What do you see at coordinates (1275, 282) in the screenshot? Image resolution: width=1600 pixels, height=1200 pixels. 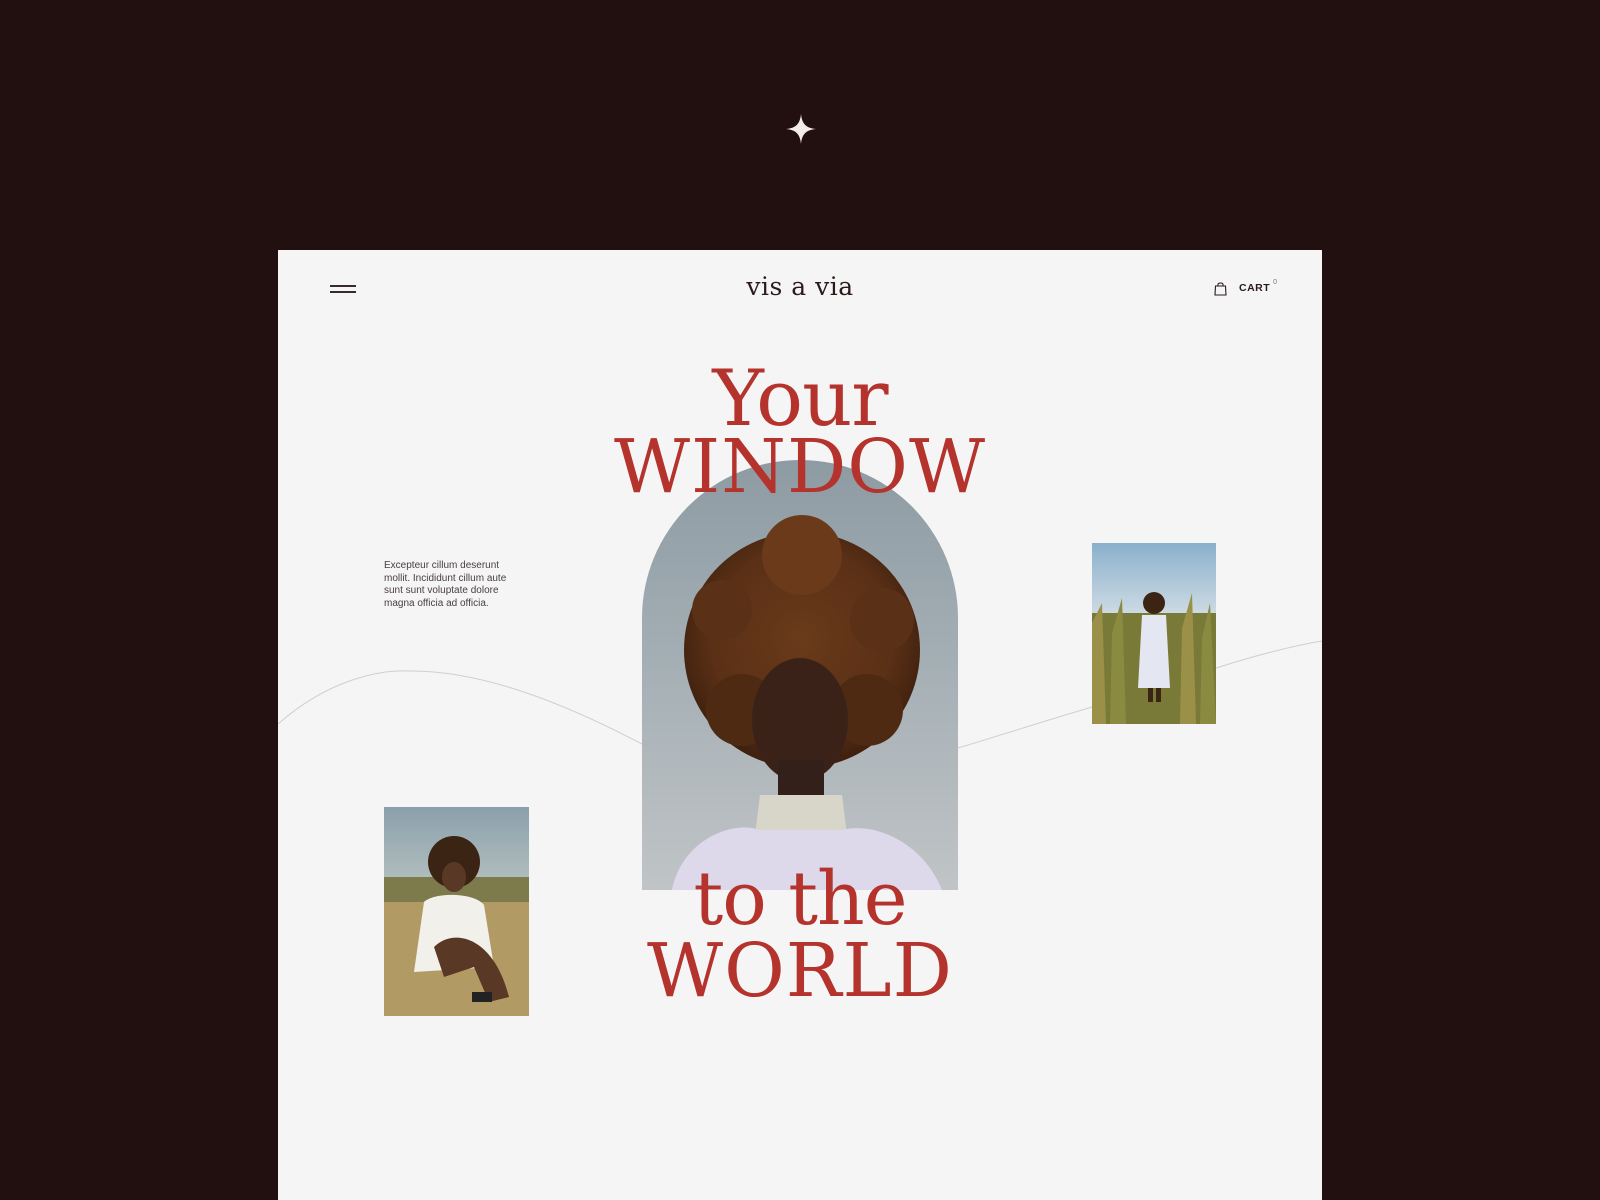 I see `cart-count: 0` at bounding box center [1275, 282].